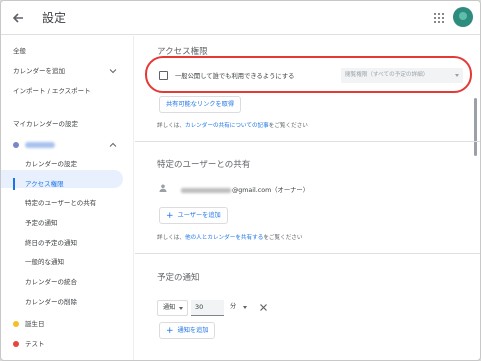 The height and width of the screenshot is (361, 481). Describe the element at coordinates (463, 17) in the screenshot. I see `account-avatar` at that location.